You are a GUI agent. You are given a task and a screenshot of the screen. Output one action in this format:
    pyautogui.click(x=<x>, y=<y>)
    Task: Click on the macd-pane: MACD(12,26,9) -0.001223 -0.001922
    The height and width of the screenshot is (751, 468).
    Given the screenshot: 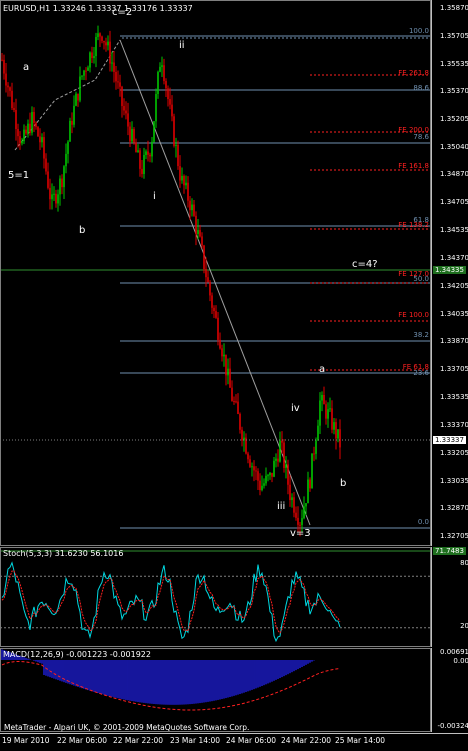 What is the action you would take?
    pyautogui.click(x=215, y=690)
    